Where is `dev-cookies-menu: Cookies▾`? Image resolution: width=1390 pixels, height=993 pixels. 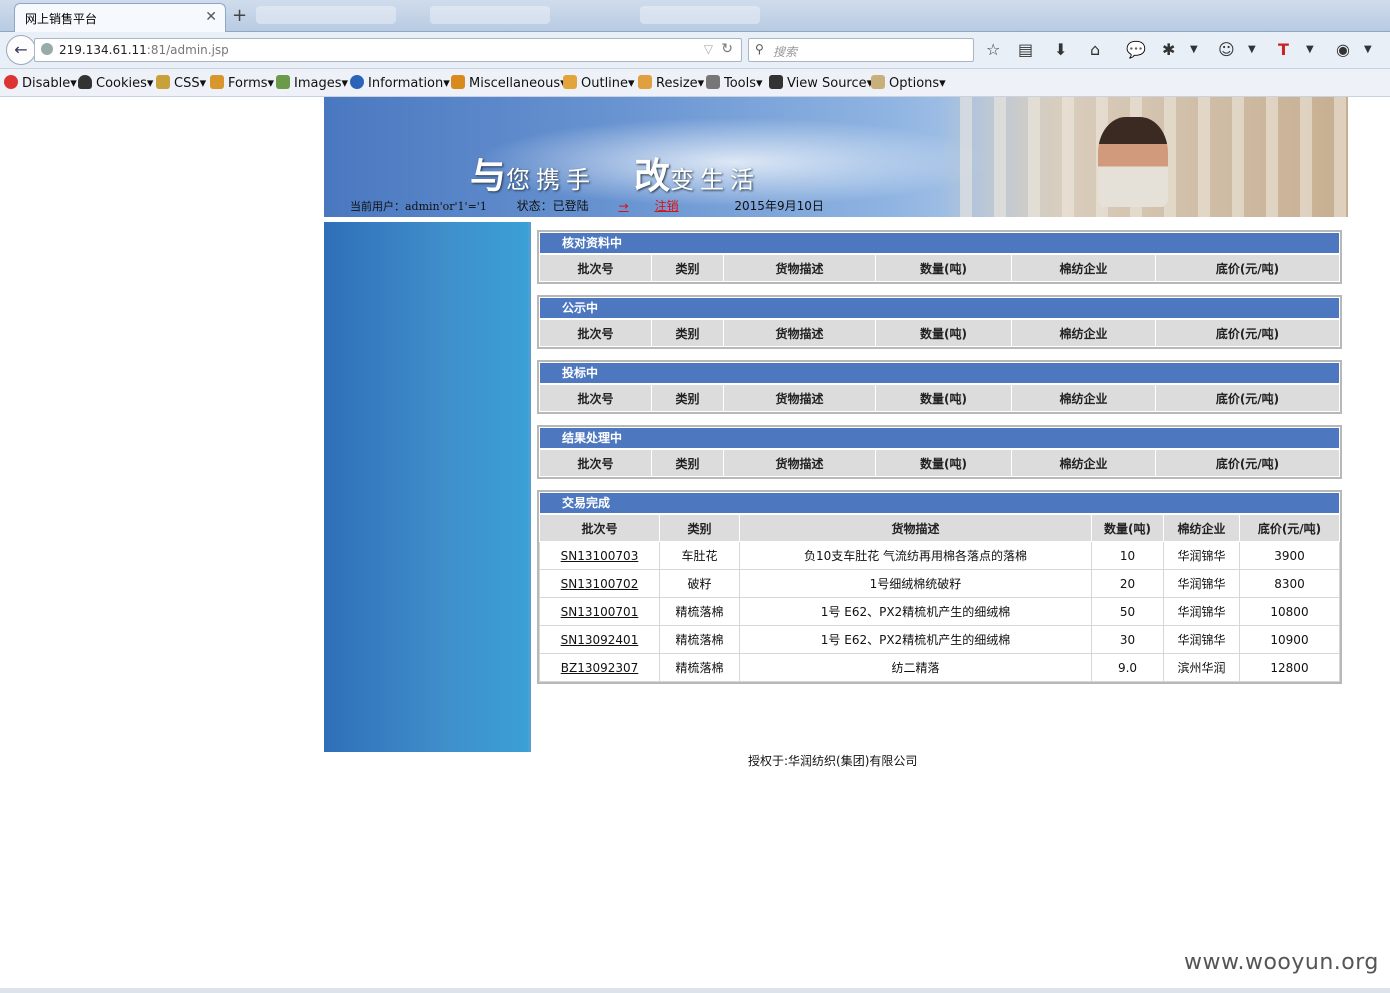 dev-cookies-menu: Cookies▾ is located at coordinates (115, 83).